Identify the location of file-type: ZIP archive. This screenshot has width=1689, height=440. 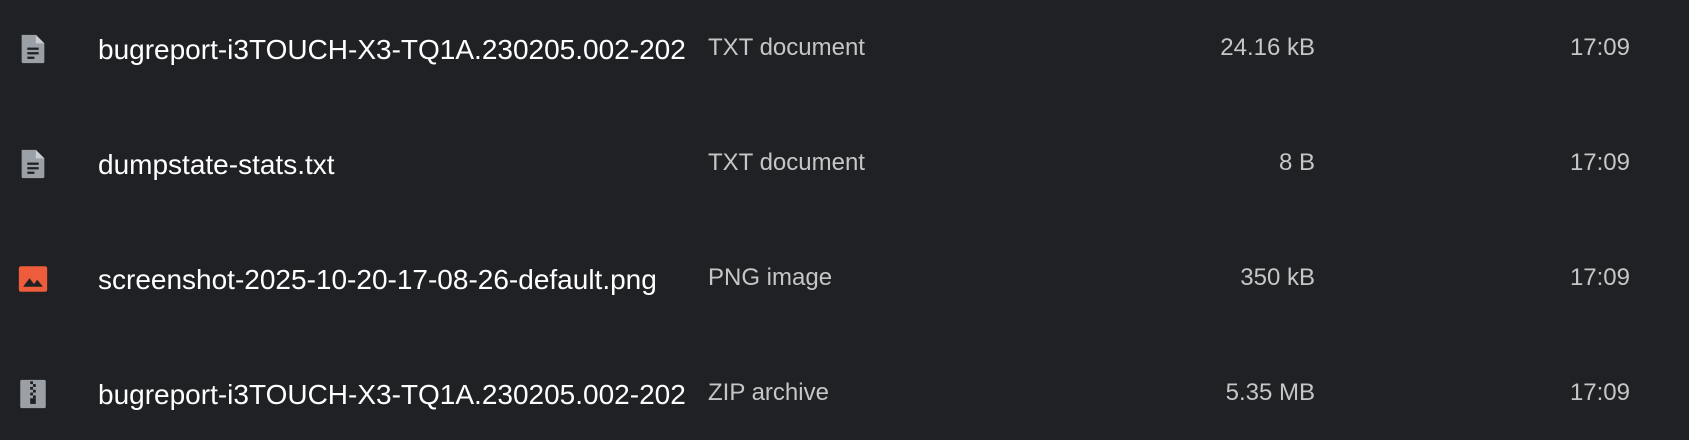
(768, 392).